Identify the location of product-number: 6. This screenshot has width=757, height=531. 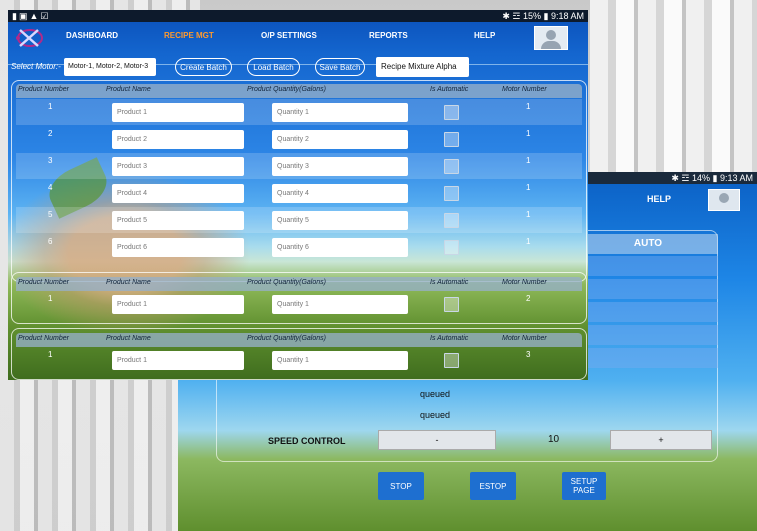
(50, 241).